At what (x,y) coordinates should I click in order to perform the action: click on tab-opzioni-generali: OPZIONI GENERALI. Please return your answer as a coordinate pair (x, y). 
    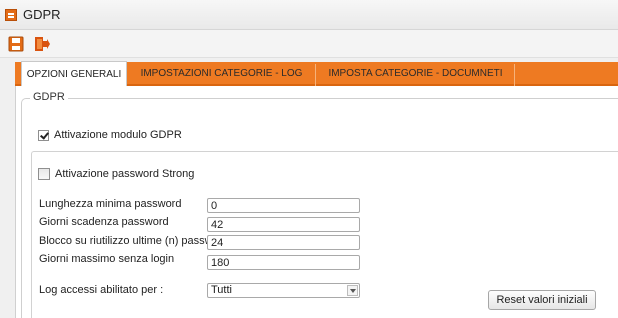
    Looking at the image, I should click on (74, 74).